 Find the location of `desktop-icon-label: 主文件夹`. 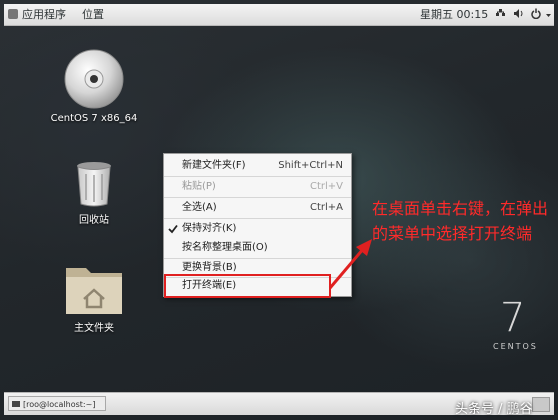

desktop-icon-label: 主文件夹 is located at coordinates (94, 328).